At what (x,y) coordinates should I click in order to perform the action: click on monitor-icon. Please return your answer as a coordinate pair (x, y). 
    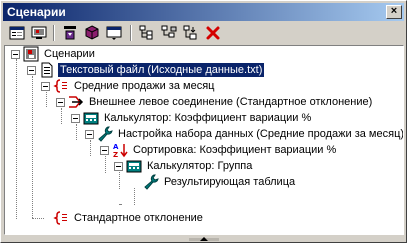
    Looking at the image, I should click on (39, 32).